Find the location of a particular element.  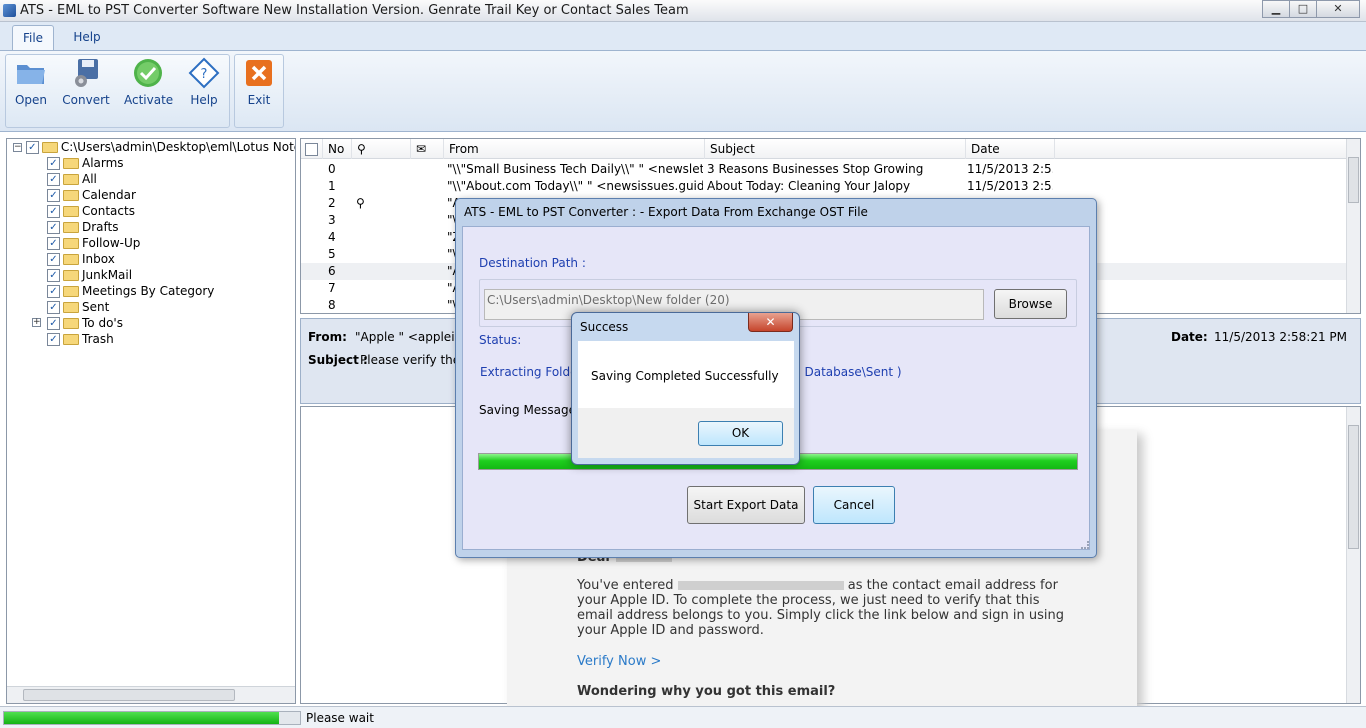

tree-item-label: Inbox is located at coordinates (98, 259).